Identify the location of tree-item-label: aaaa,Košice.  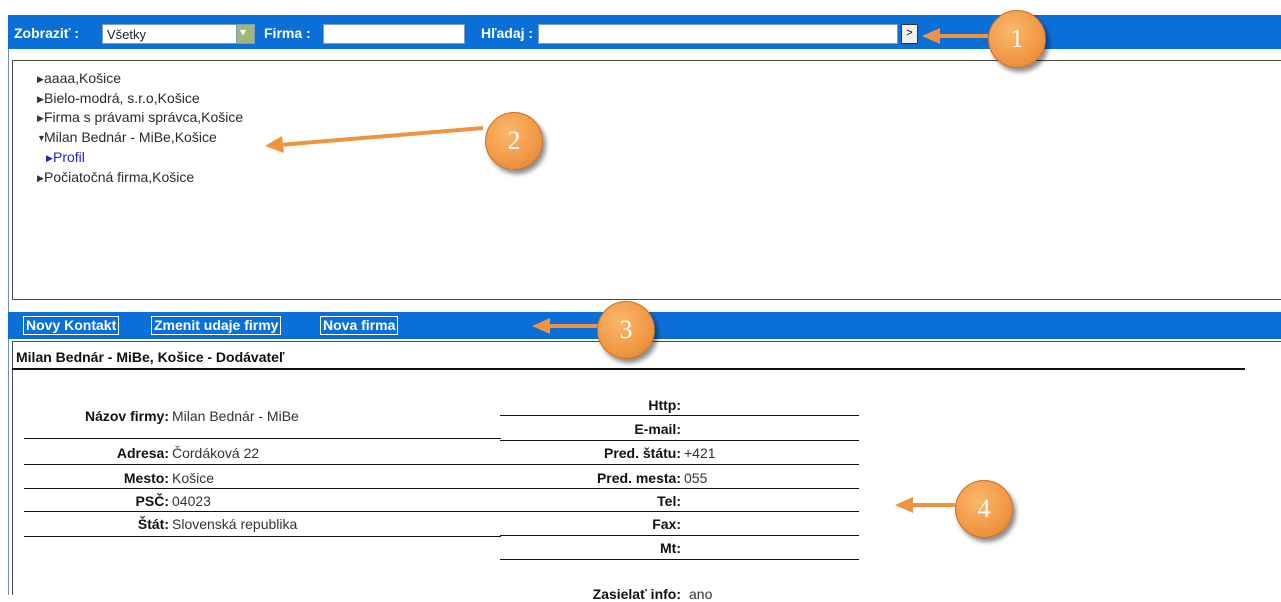
(83, 78).